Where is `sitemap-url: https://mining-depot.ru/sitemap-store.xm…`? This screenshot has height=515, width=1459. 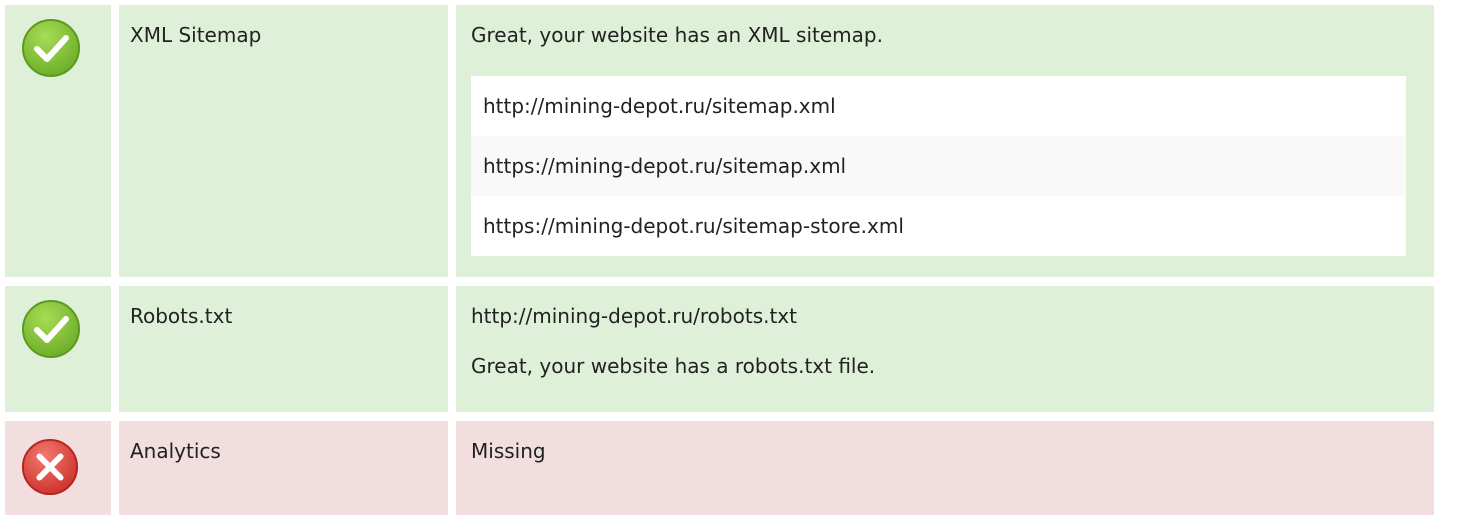
sitemap-url: https://mining-depot.ru/sitemap-store.xm… is located at coordinates (693, 226).